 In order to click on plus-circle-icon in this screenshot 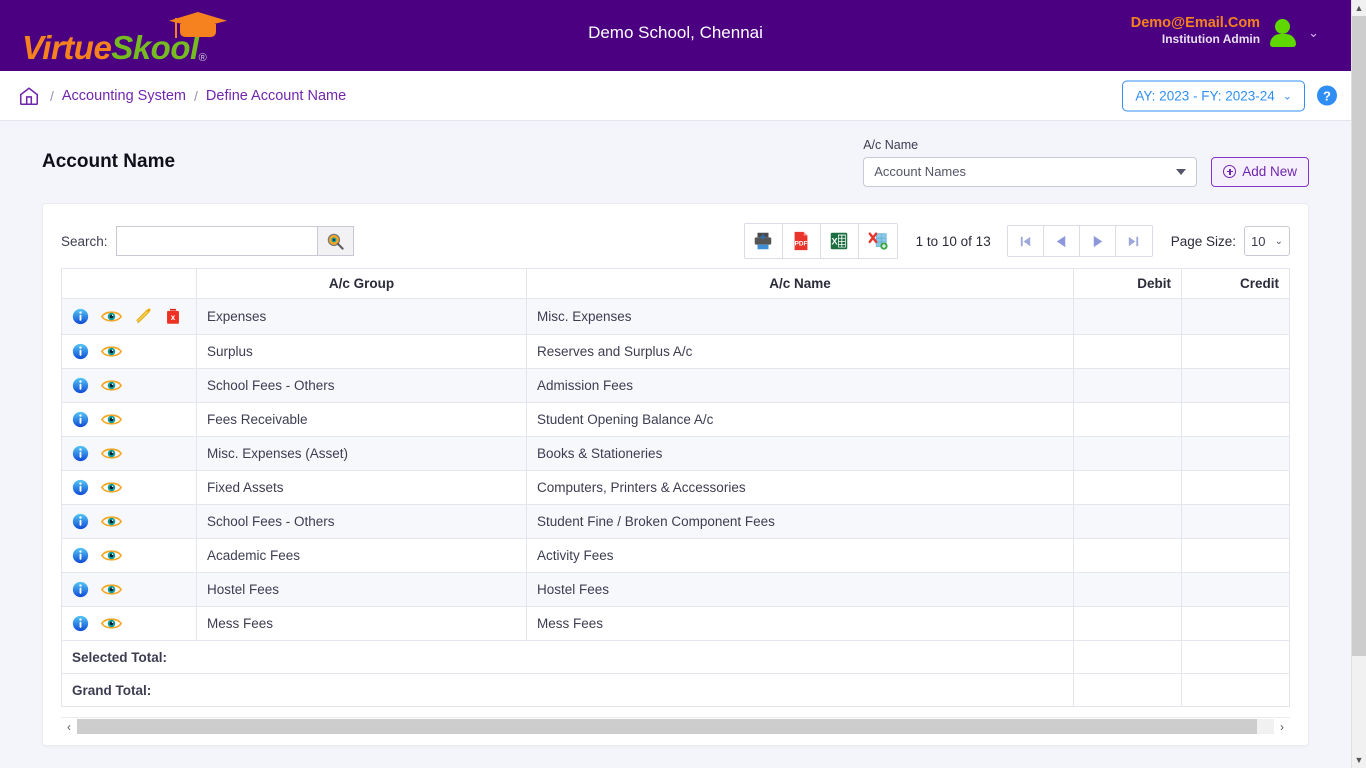, I will do `click(1230, 171)`.